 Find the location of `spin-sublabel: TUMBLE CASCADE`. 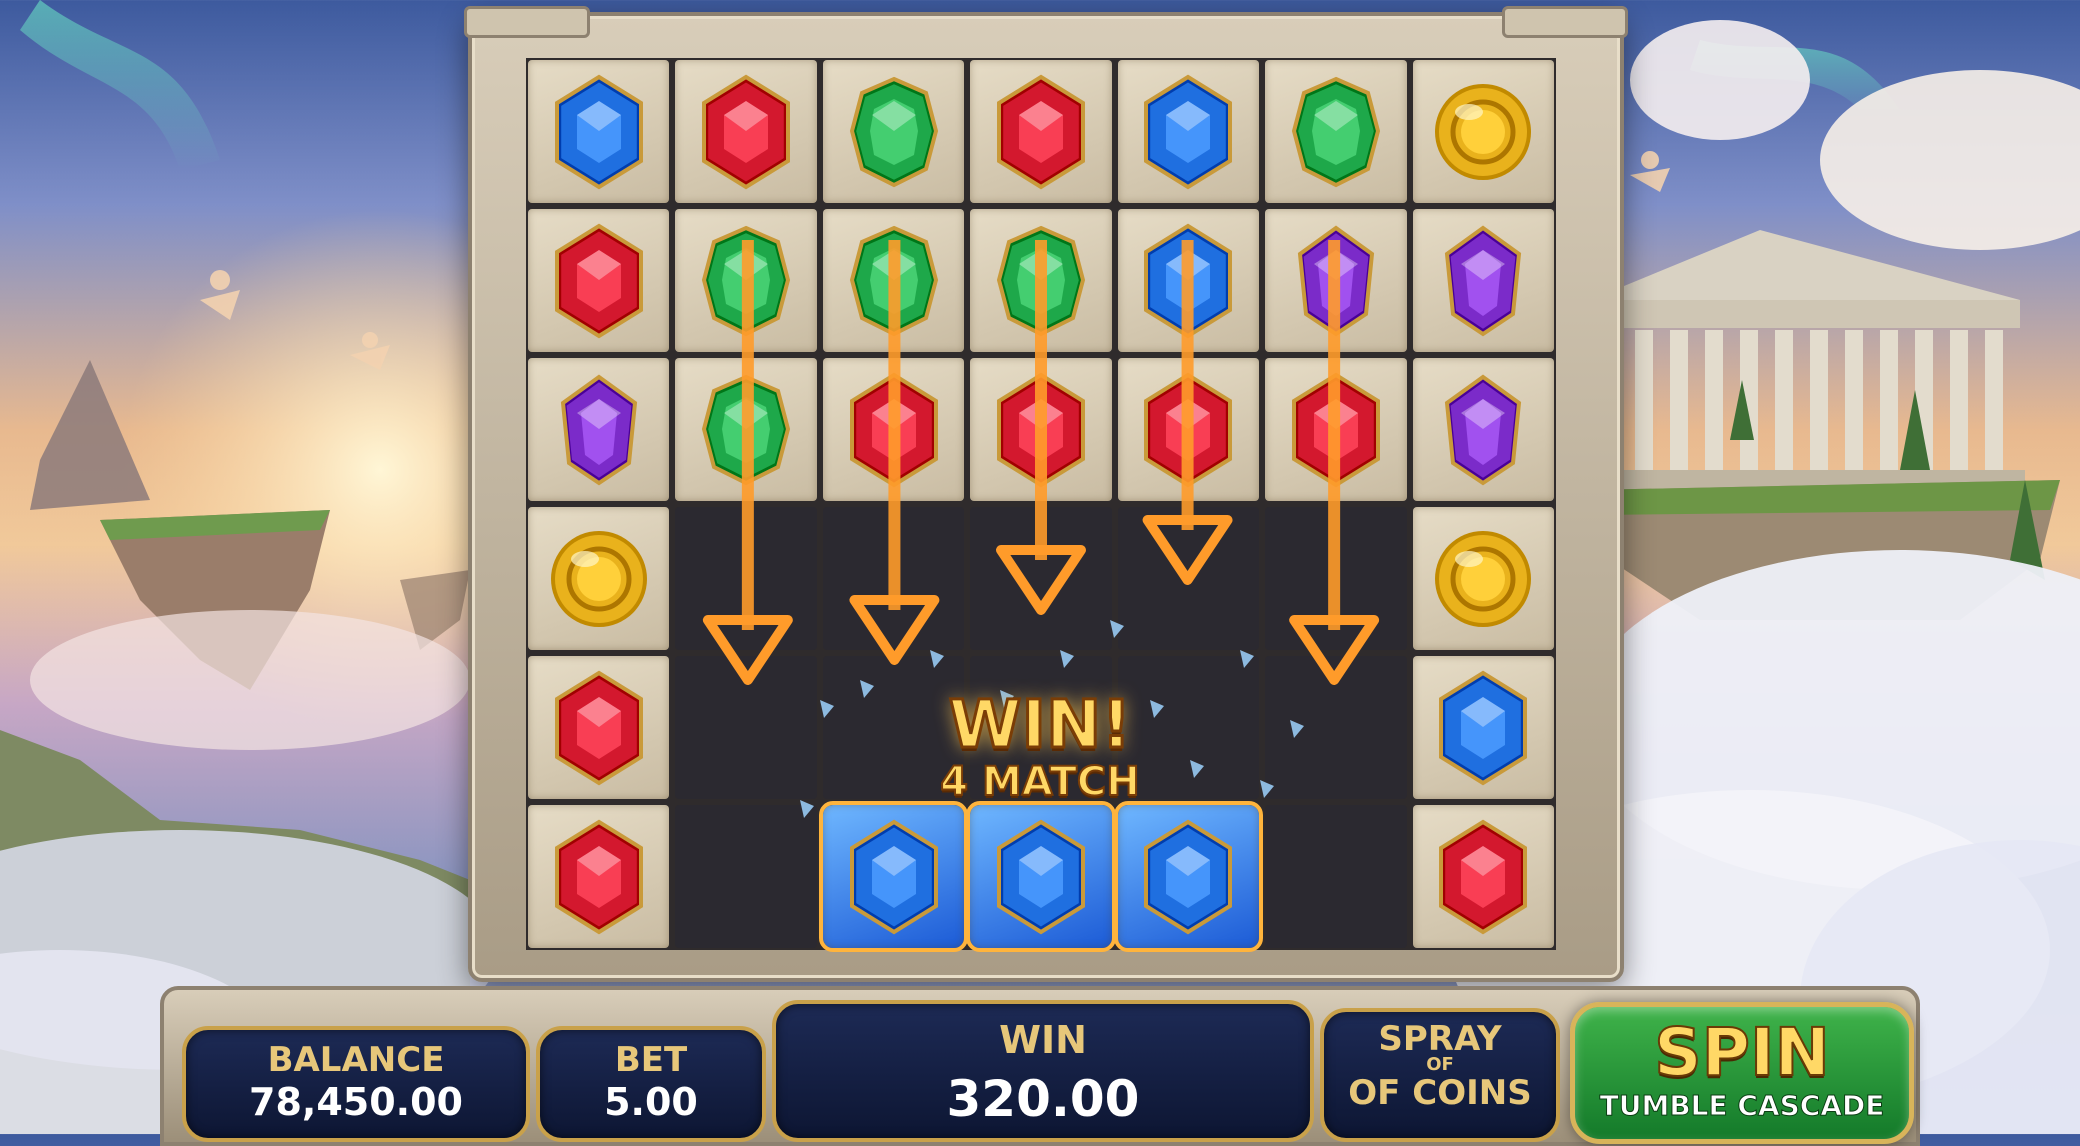

spin-sublabel: TUMBLE CASCADE is located at coordinates (1742, 1106).